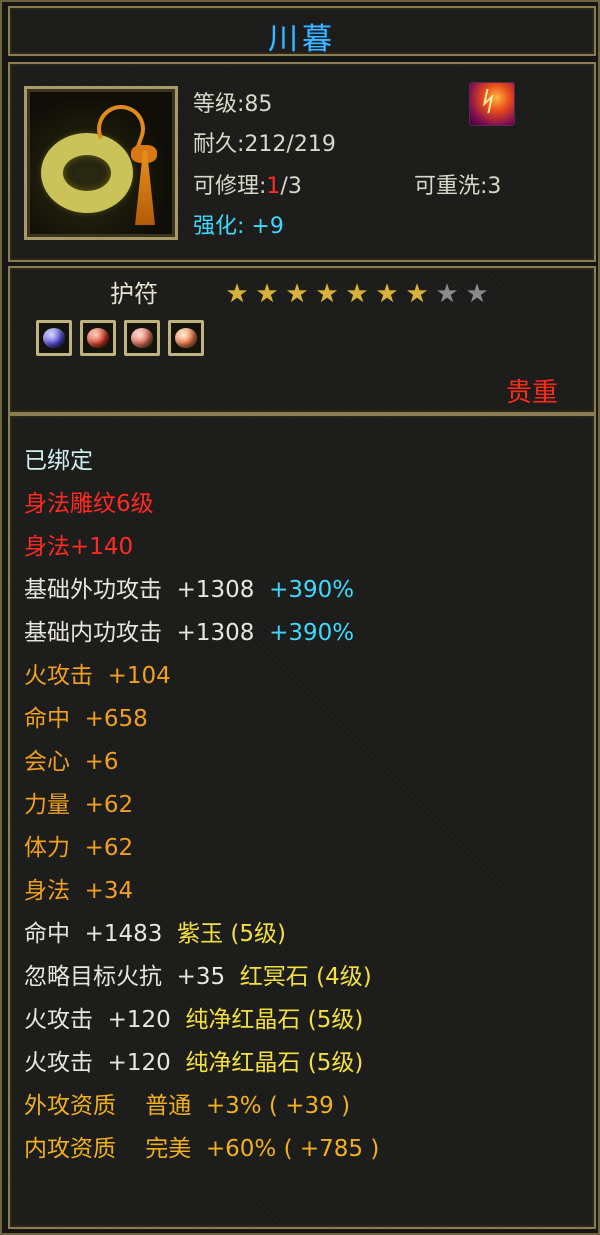 The height and width of the screenshot is (1235, 600). I want to click on attribute-text: 体力 +62, so click(79, 848).